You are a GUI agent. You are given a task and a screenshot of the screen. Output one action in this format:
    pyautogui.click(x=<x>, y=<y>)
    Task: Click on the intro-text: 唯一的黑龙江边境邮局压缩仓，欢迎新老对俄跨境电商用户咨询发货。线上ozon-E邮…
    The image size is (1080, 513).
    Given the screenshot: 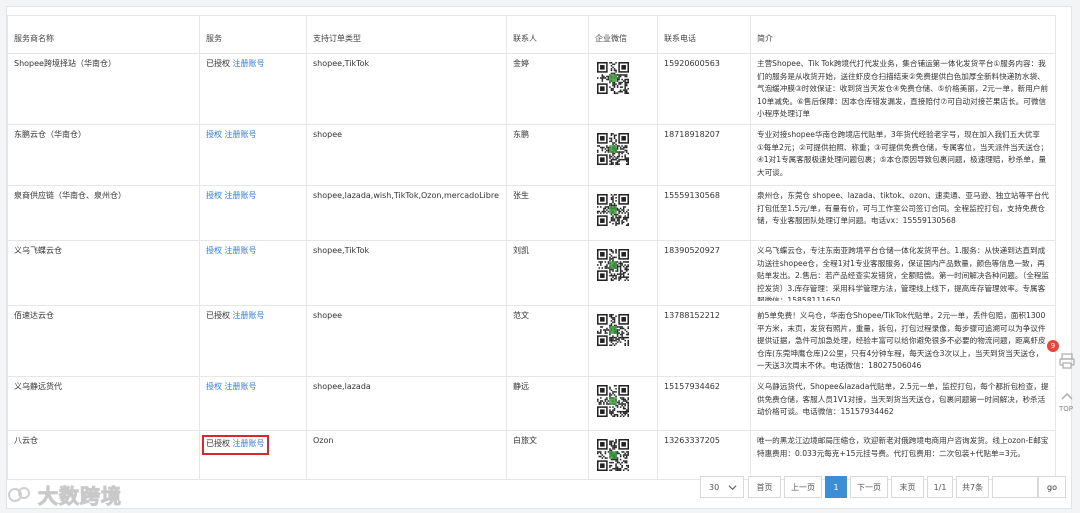 What is the action you would take?
    pyautogui.click(x=903, y=447)
    